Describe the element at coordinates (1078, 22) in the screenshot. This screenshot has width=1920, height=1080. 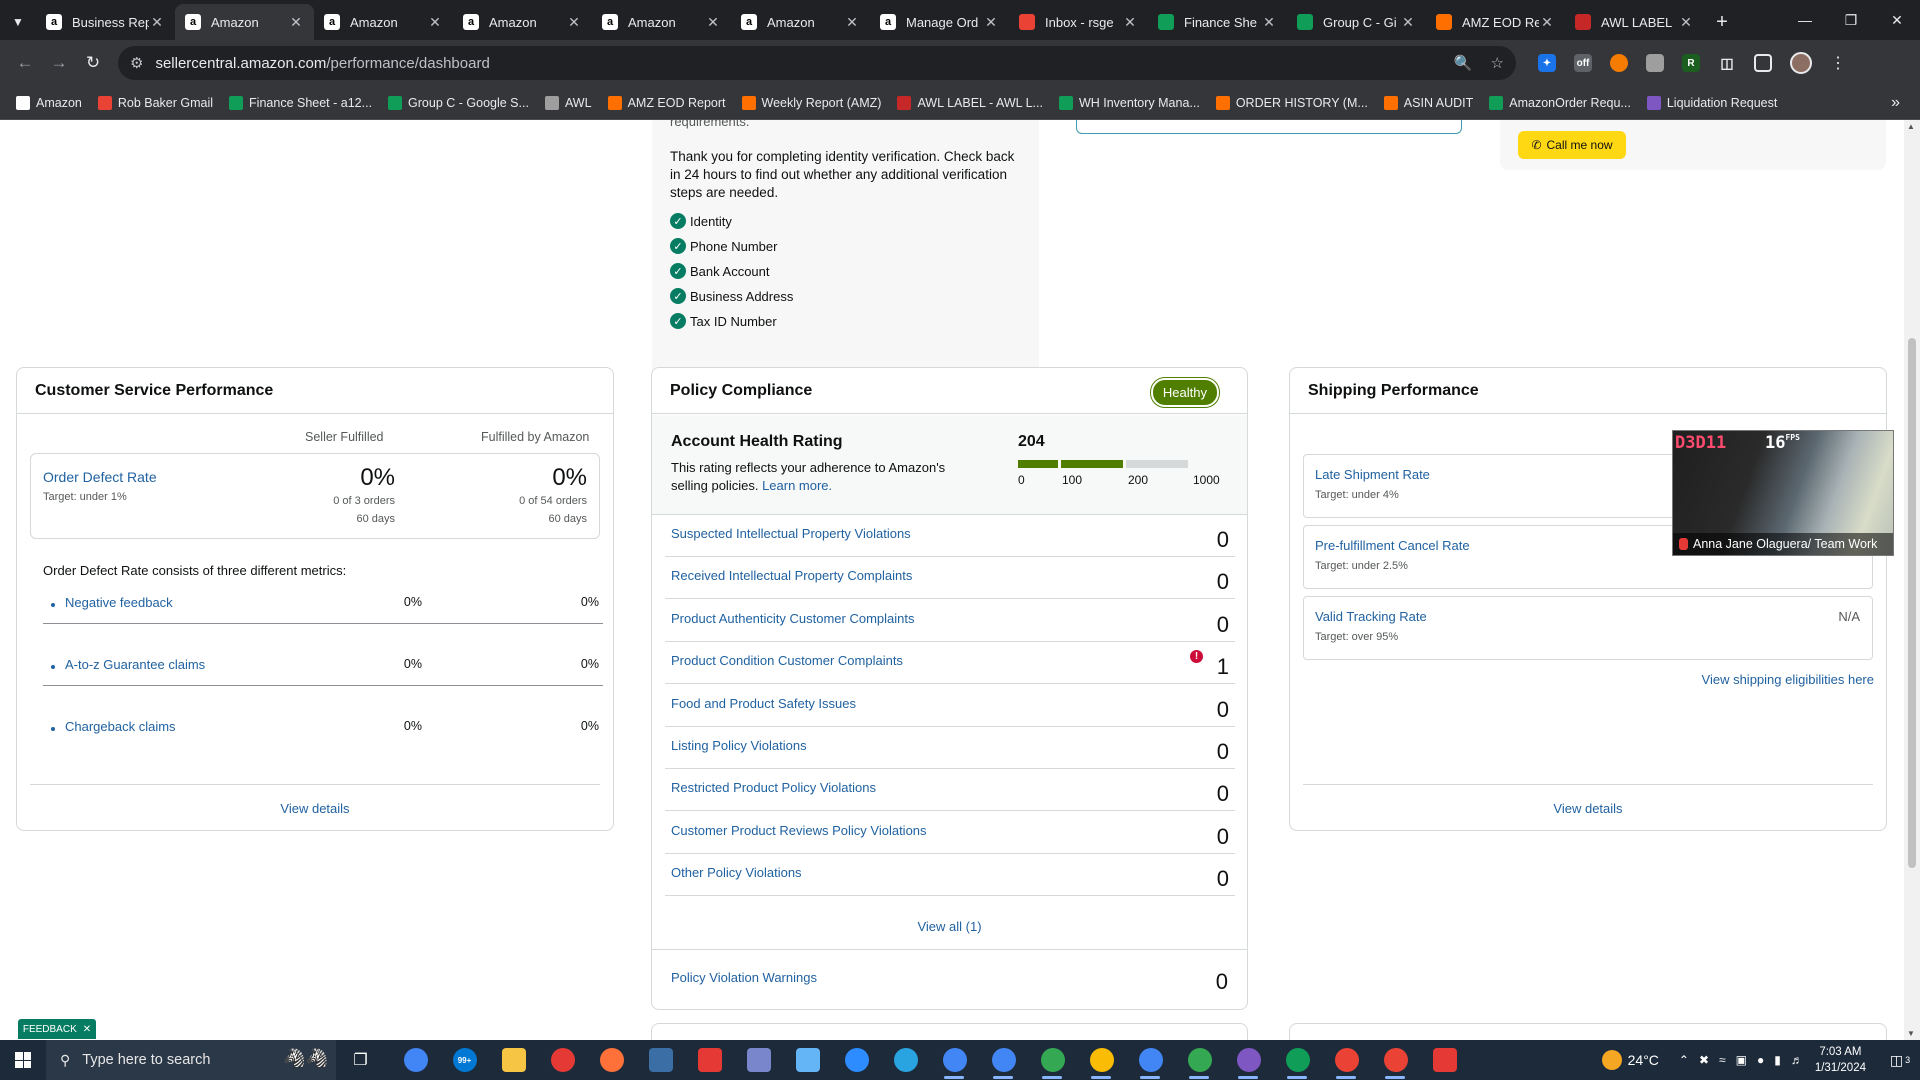
I see `browser-tab: Inbox - rsge ✕` at that location.